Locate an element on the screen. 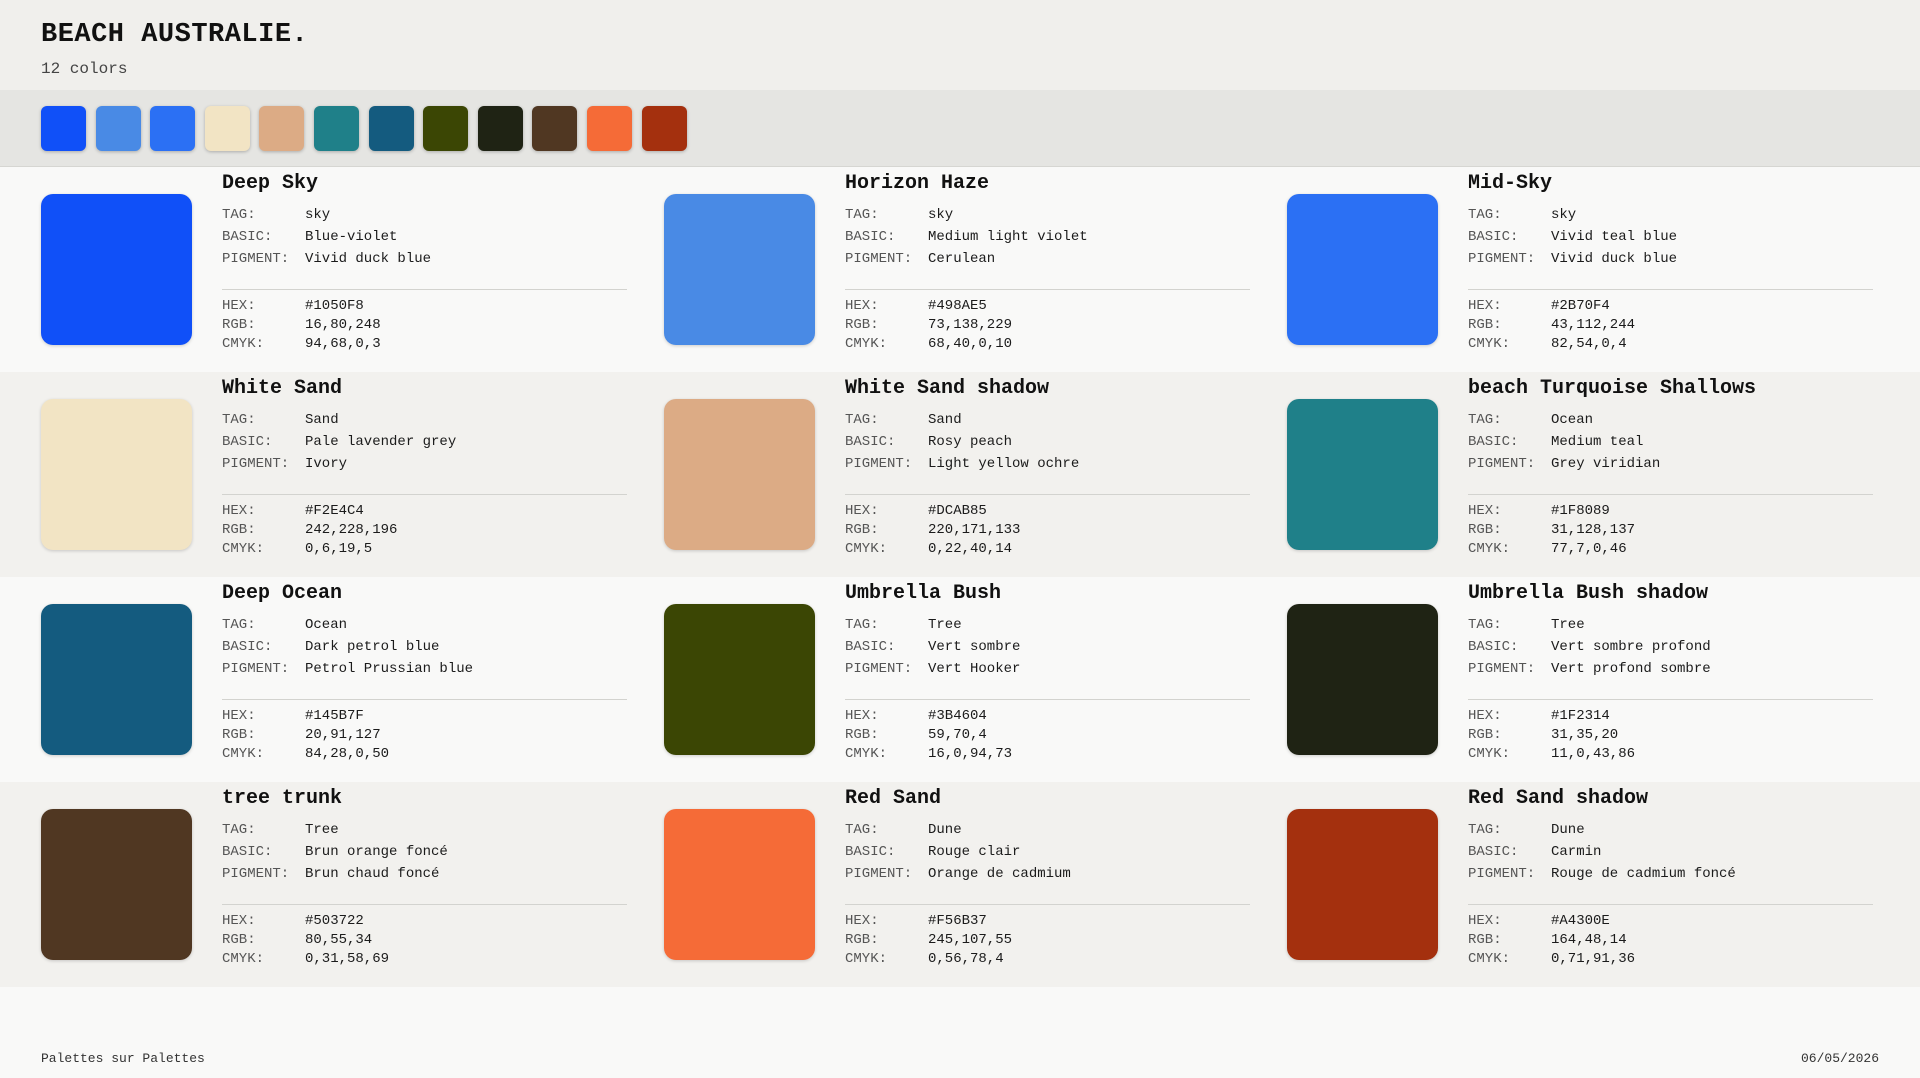  cmyk-value: 0,56,78,4 is located at coordinates (966, 959).